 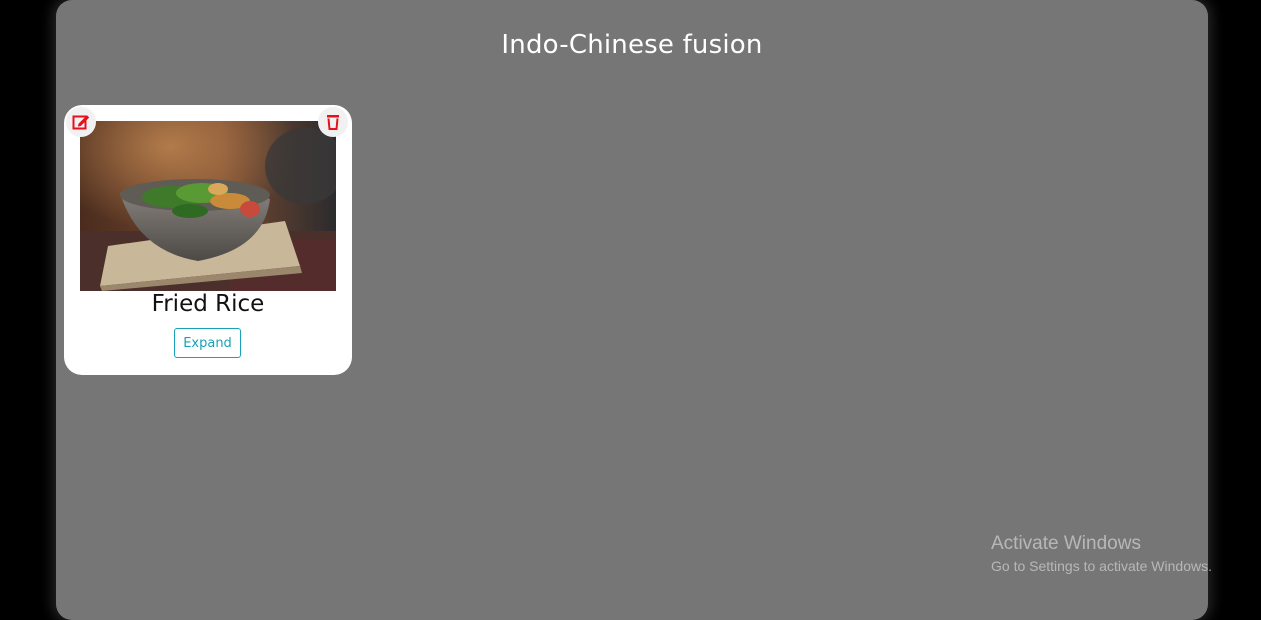 I want to click on expand-button: Expand, so click(x=207, y=343).